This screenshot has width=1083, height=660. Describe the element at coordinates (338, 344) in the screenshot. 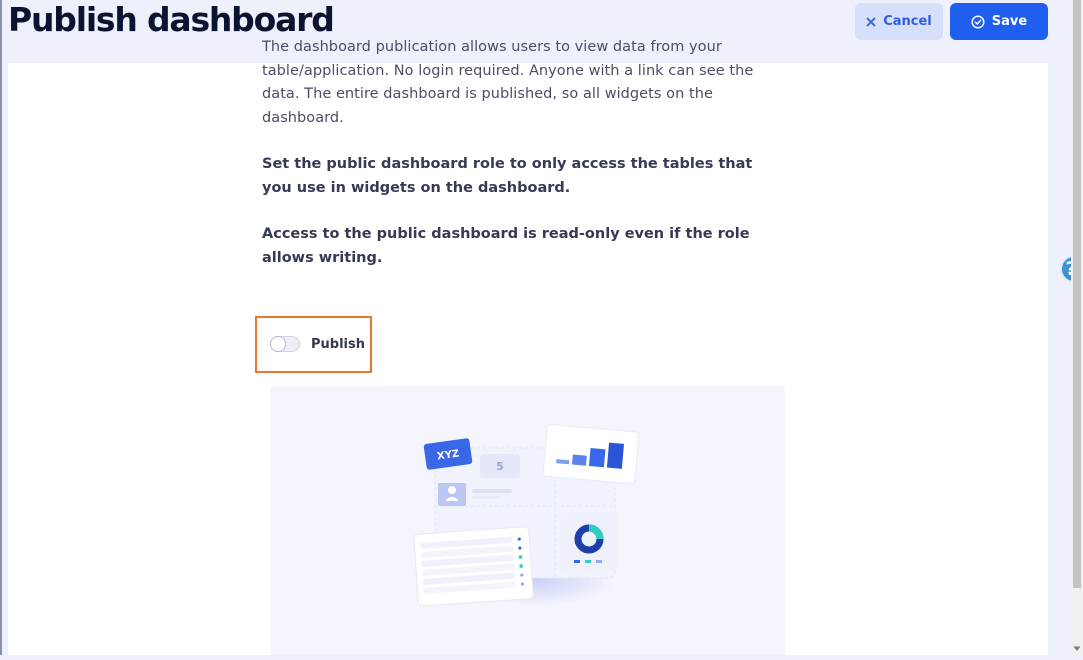

I see `publish-toggle-label: Publish` at that location.